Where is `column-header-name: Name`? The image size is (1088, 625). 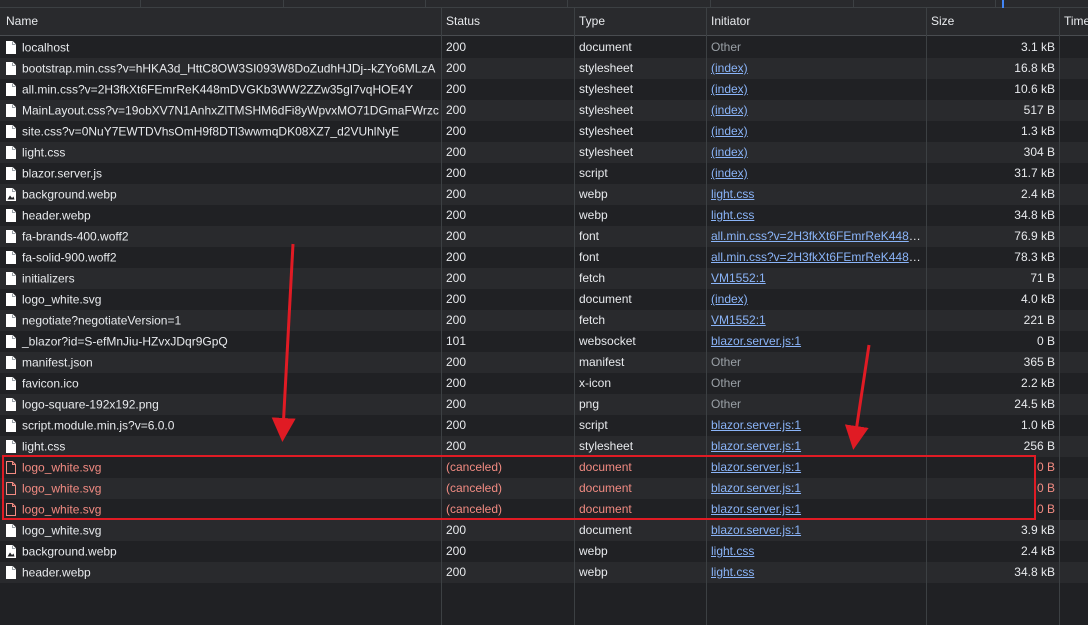 column-header-name: Name is located at coordinates (220, 21).